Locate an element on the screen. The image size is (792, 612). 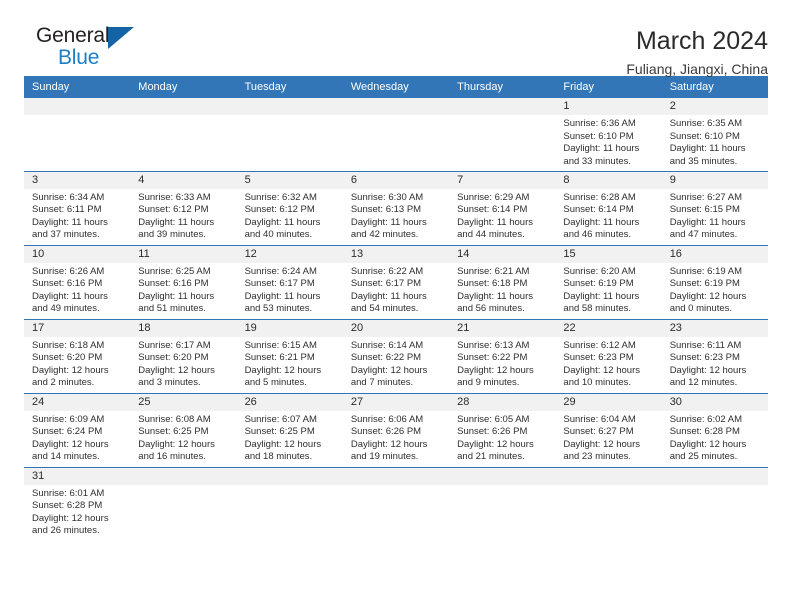
day-number: 29 is located at coordinates (608, 402).